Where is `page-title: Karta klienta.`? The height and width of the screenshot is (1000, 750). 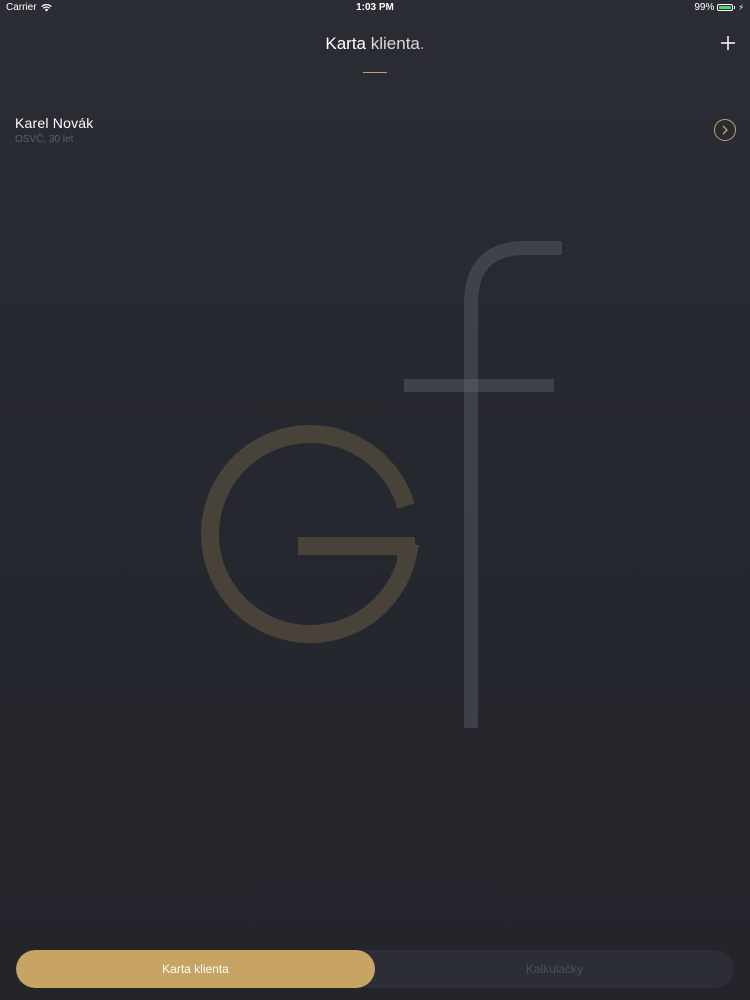
page-title: Karta klienta. is located at coordinates (375, 44).